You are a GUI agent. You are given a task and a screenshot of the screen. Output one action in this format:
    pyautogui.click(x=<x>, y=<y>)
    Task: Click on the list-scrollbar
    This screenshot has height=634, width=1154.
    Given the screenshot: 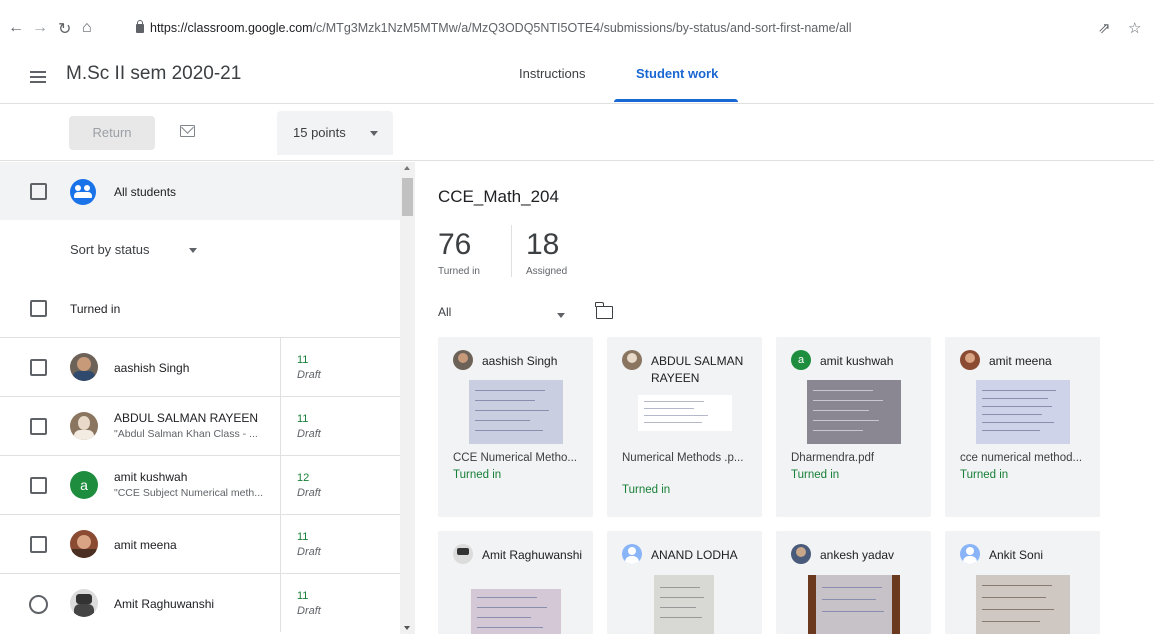 What is the action you would take?
    pyautogui.click(x=407, y=398)
    